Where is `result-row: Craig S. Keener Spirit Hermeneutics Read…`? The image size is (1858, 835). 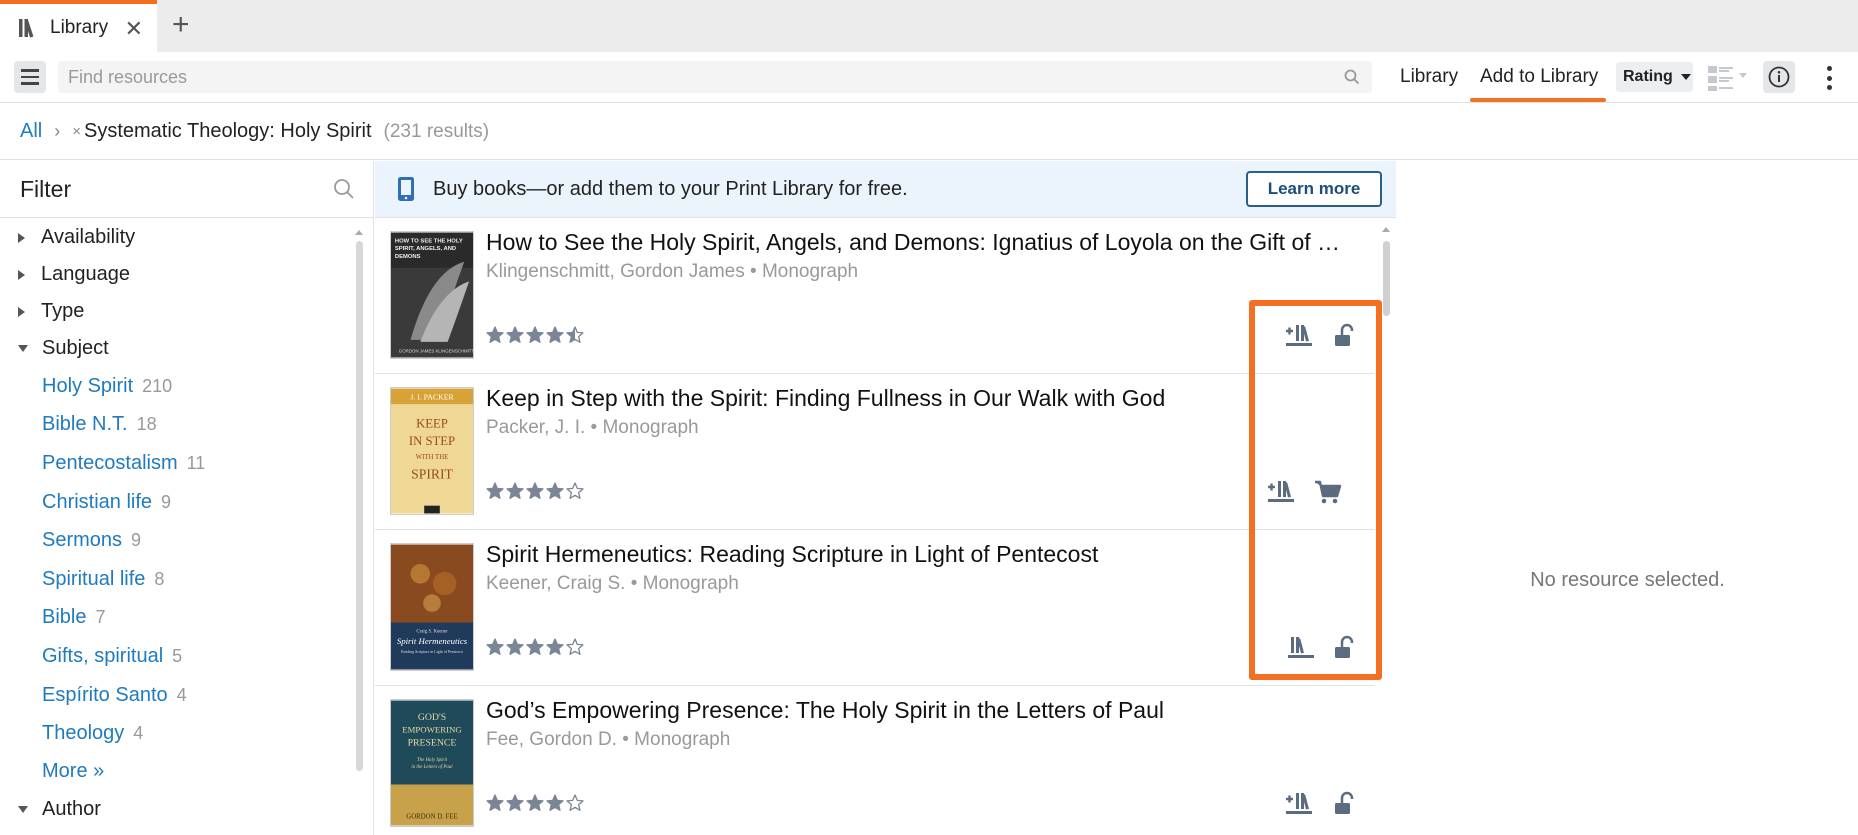
result-row: Craig S. Keener Spirit Hermeneutics Read… is located at coordinates (875, 608).